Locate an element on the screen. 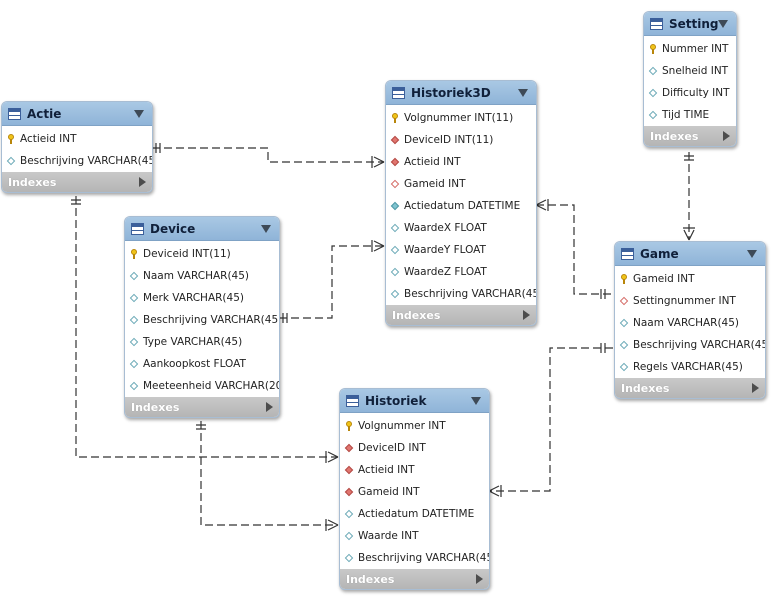 The height and width of the screenshot is (603, 784). column-row: Aankoopkost FLOAT is located at coordinates (202, 364).